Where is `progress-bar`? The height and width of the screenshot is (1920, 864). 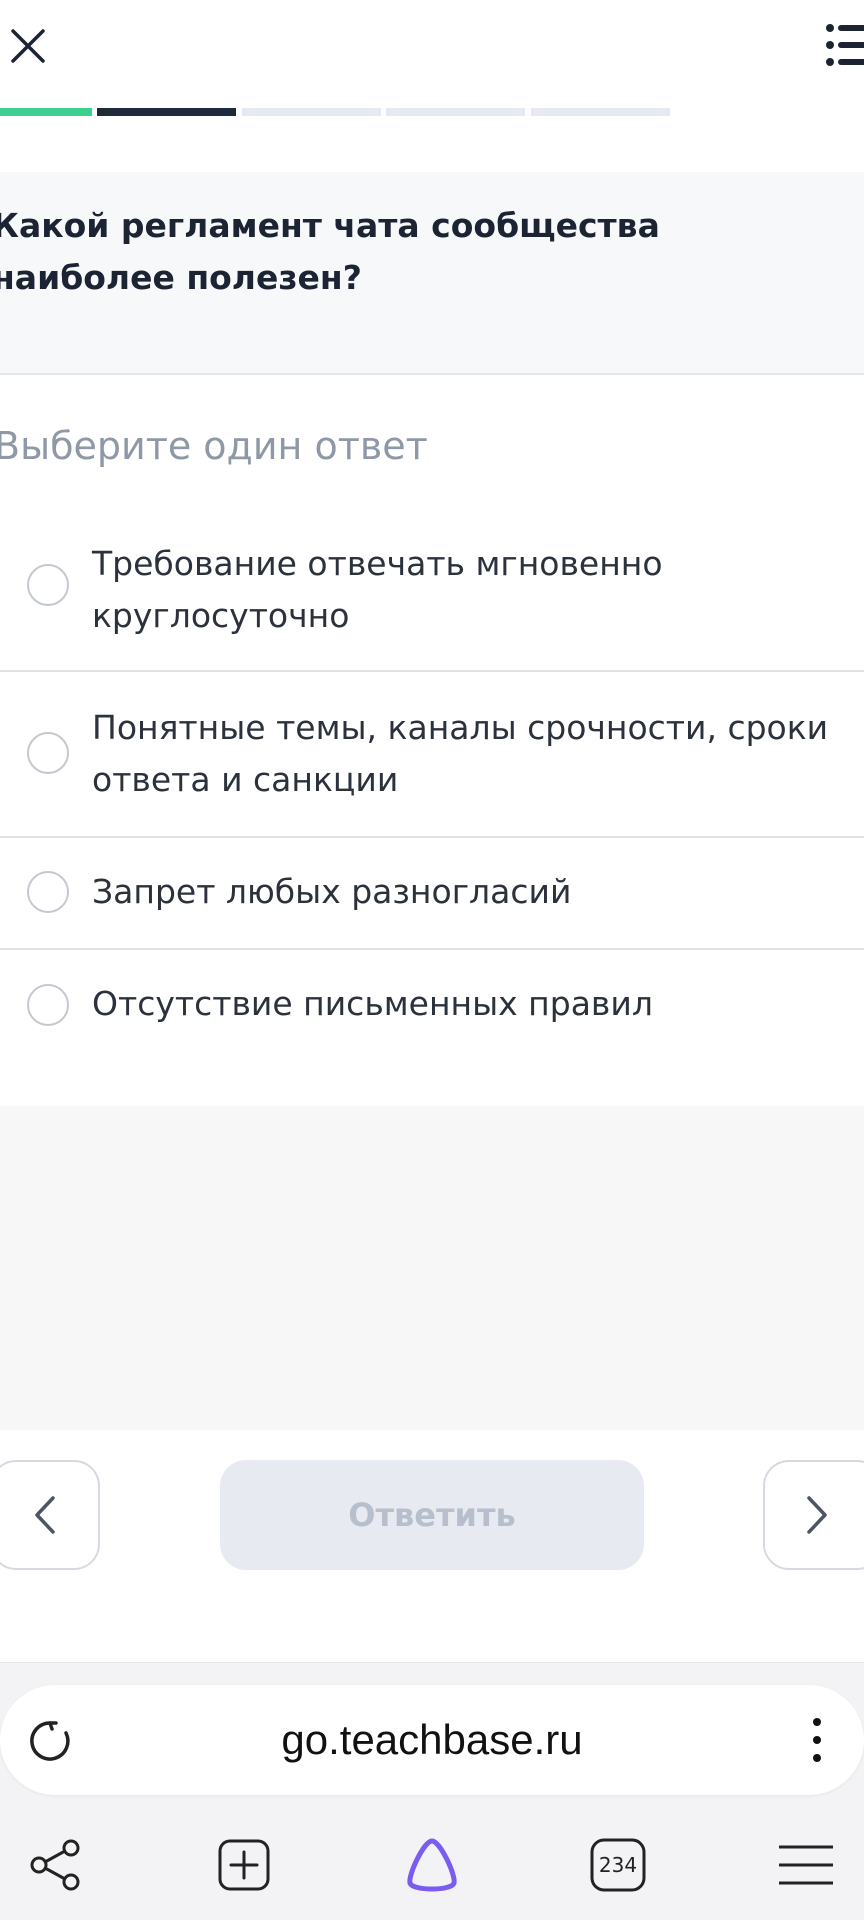 progress-bar is located at coordinates (432, 112).